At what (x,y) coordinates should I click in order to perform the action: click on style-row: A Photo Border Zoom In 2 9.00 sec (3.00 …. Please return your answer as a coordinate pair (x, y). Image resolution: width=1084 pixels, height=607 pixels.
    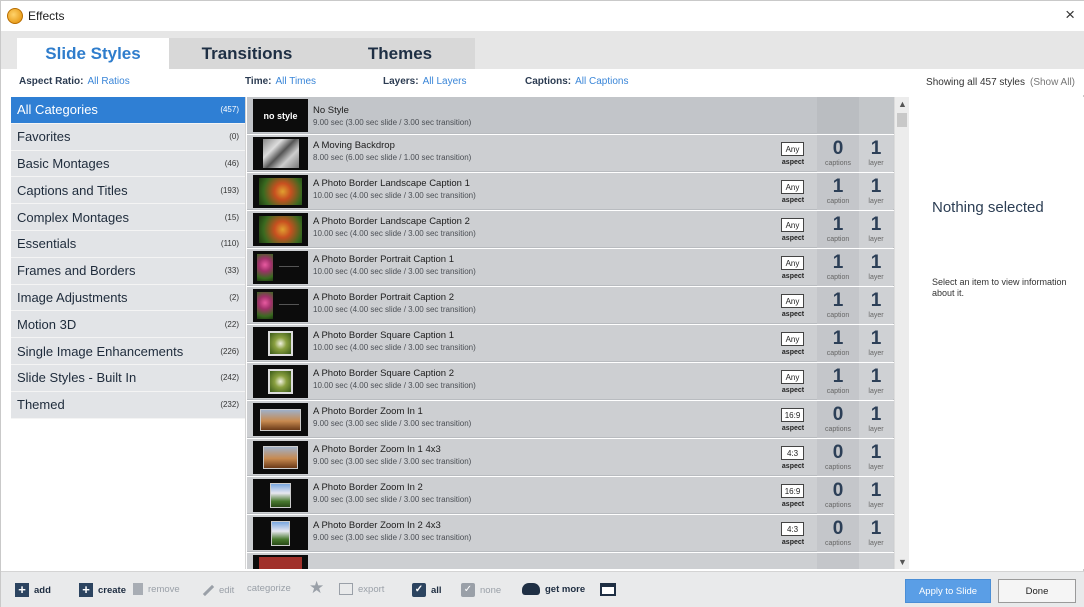
    Looking at the image, I should click on (570, 495).